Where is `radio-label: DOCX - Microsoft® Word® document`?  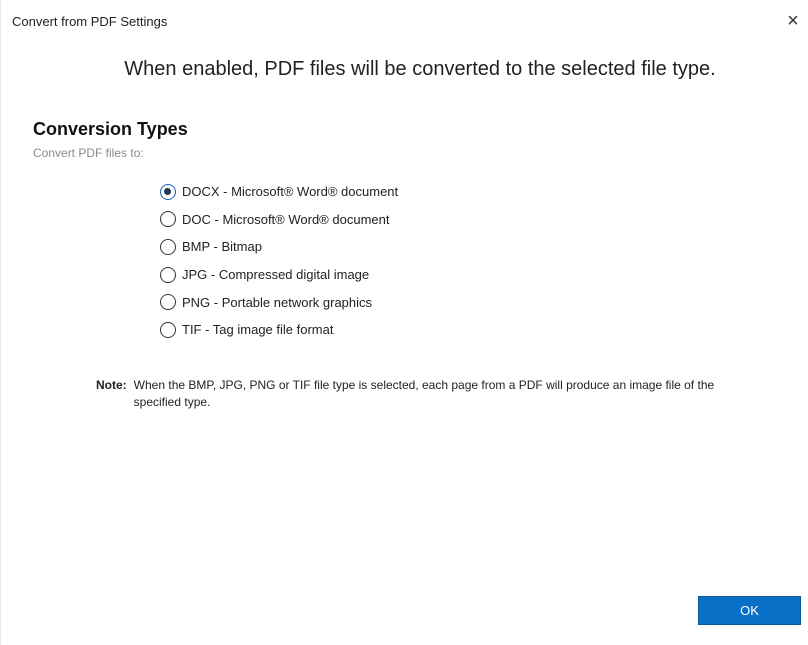 radio-label: DOCX - Microsoft® Word® document is located at coordinates (290, 192).